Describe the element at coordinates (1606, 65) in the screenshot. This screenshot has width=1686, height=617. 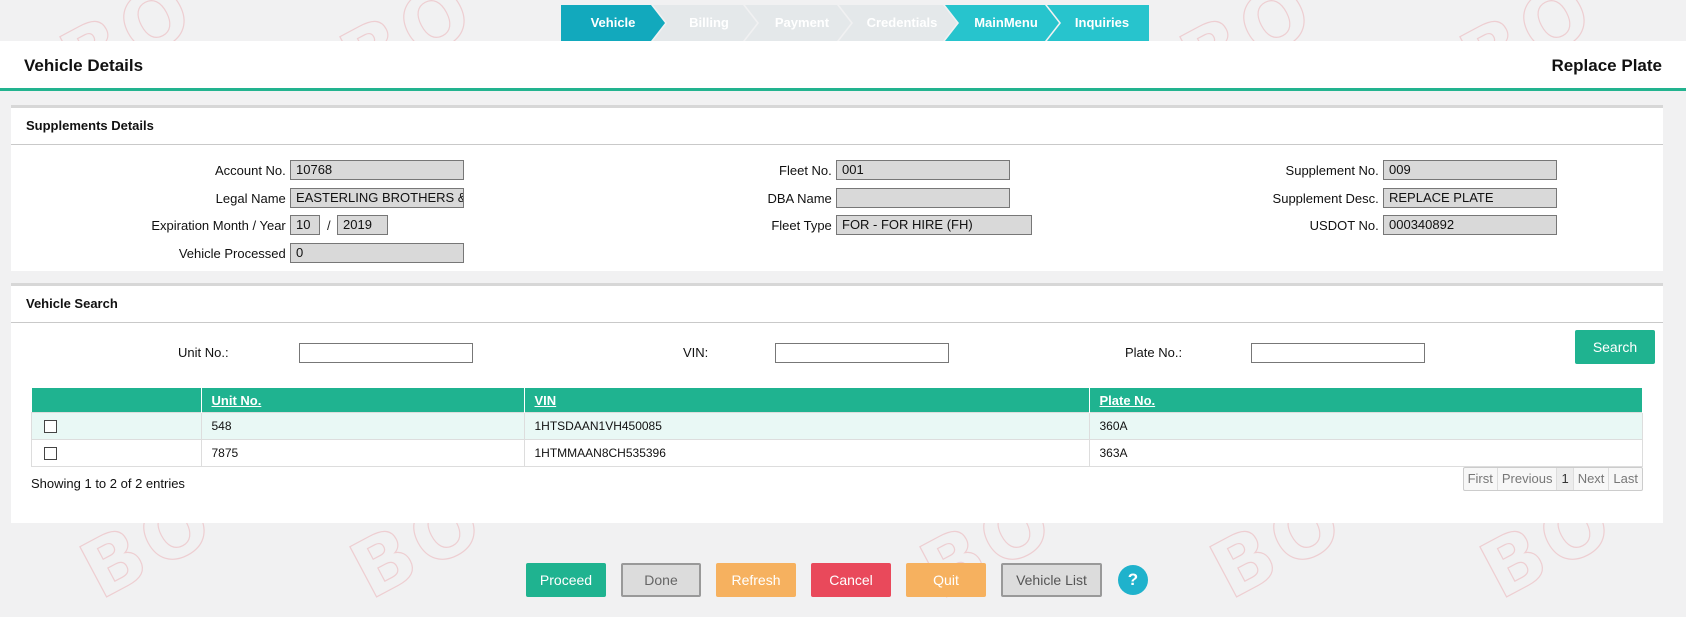
I see `transaction-type: Replace Plate` at that location.